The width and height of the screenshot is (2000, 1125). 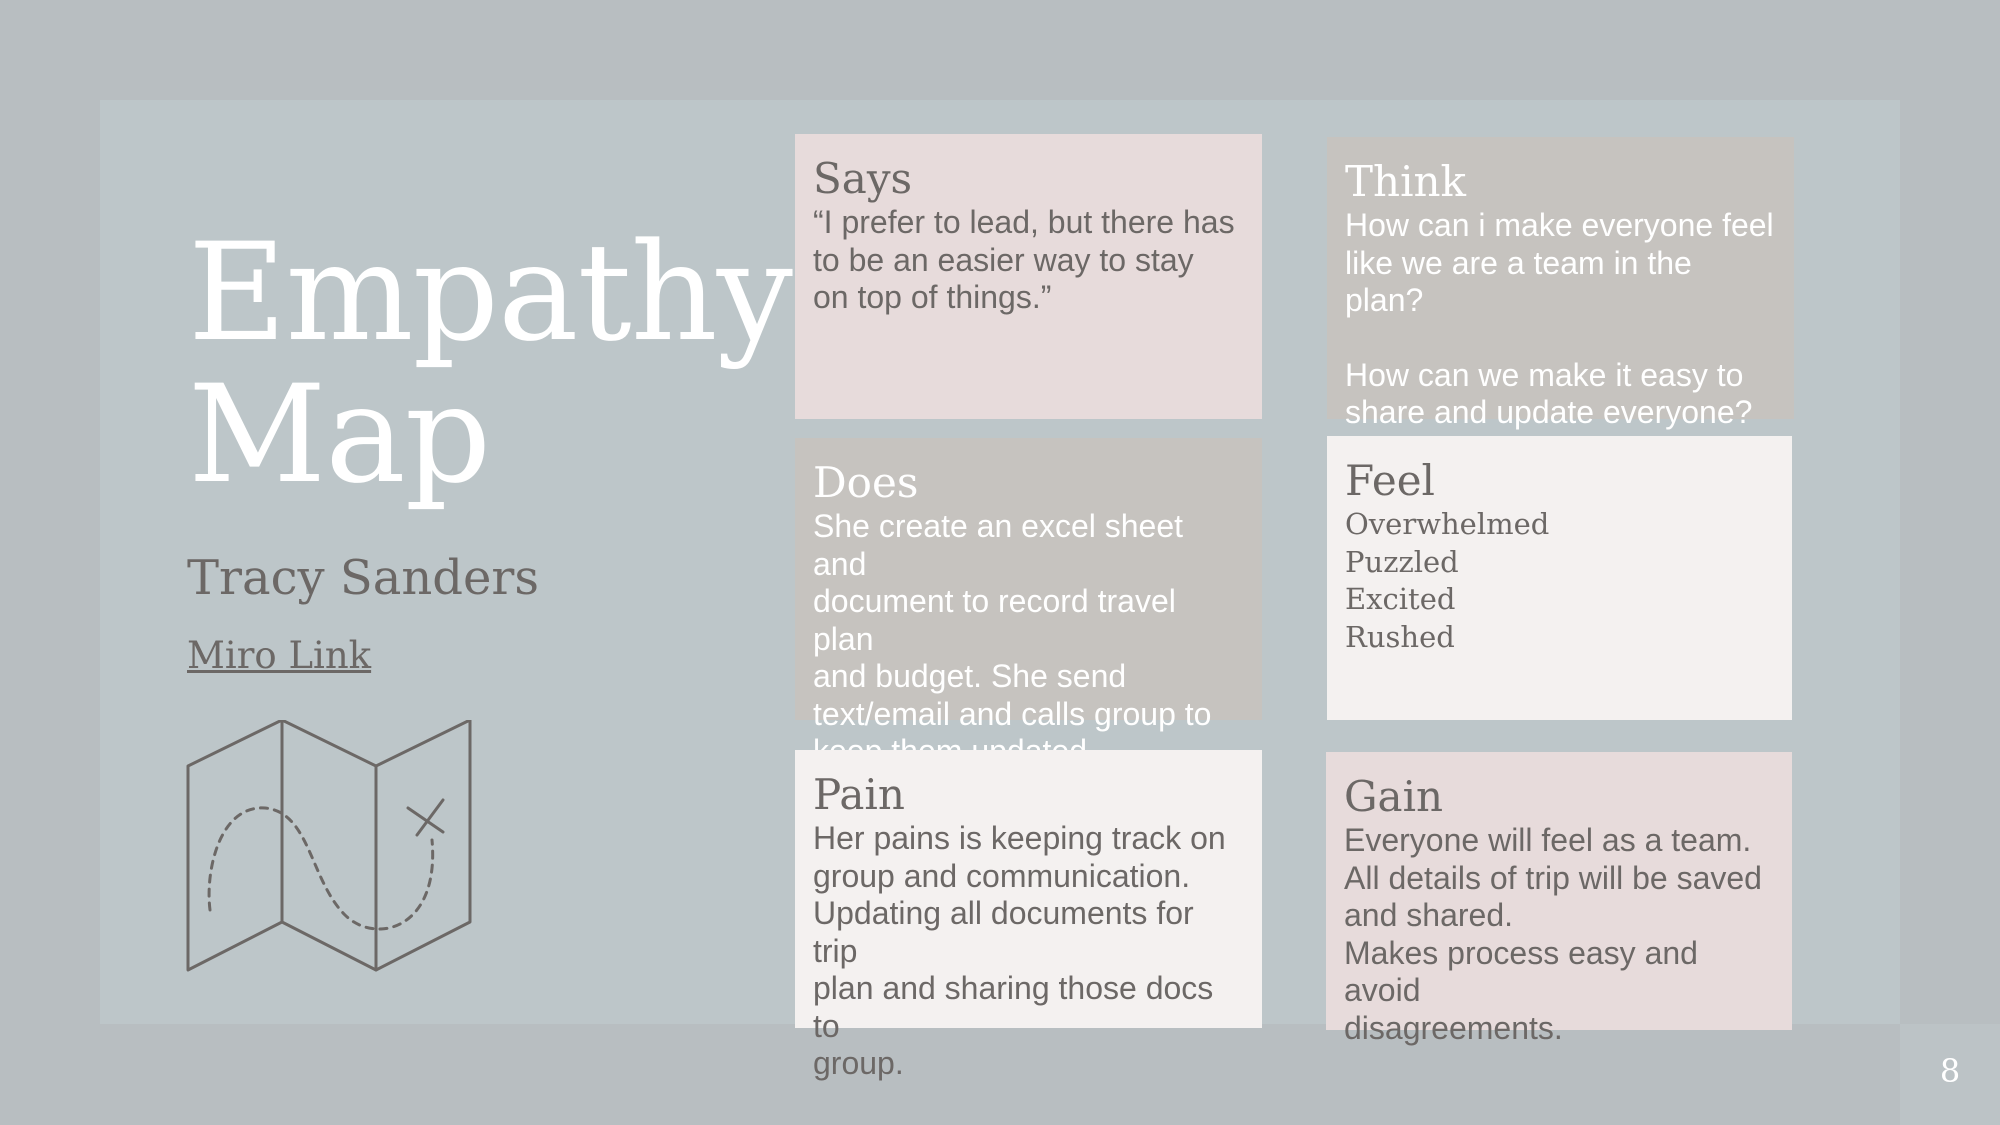 I want to click on does-line: document to record travel plan, so click(x=994, y=620).